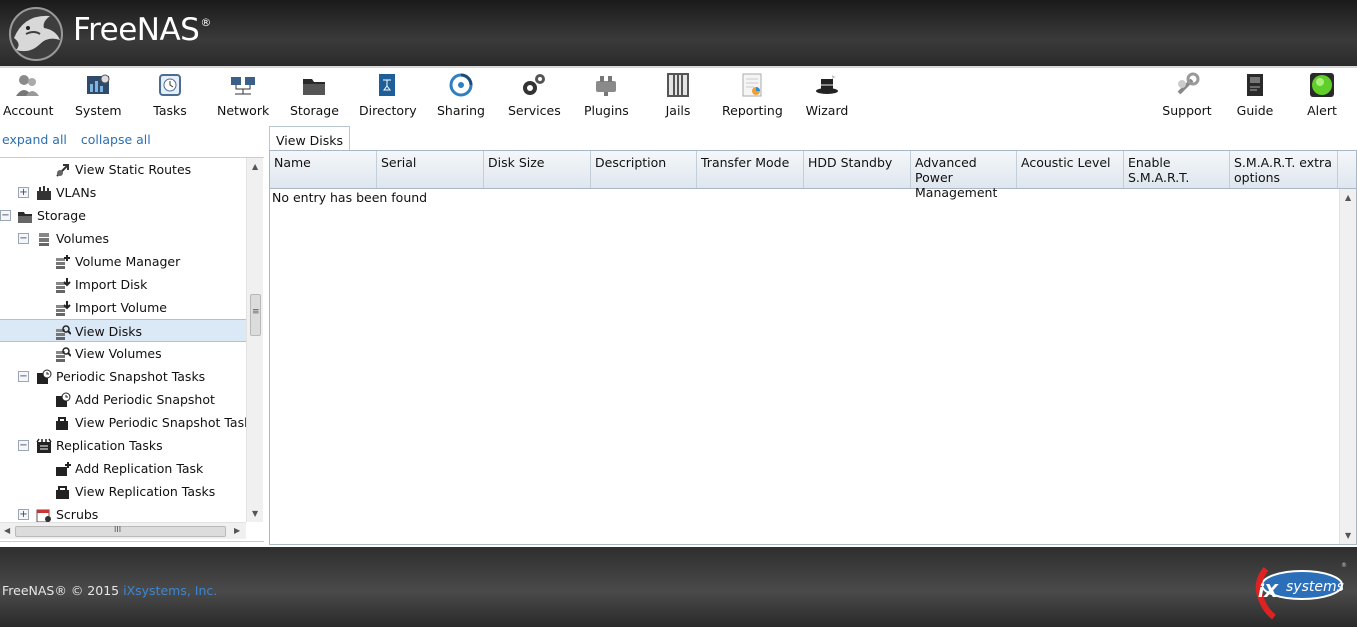 The height and width of the screenshot is (627, 1357). Describe the element at coordinates (752, 85) in the screenshot. I see `reporting-icon` at that location.